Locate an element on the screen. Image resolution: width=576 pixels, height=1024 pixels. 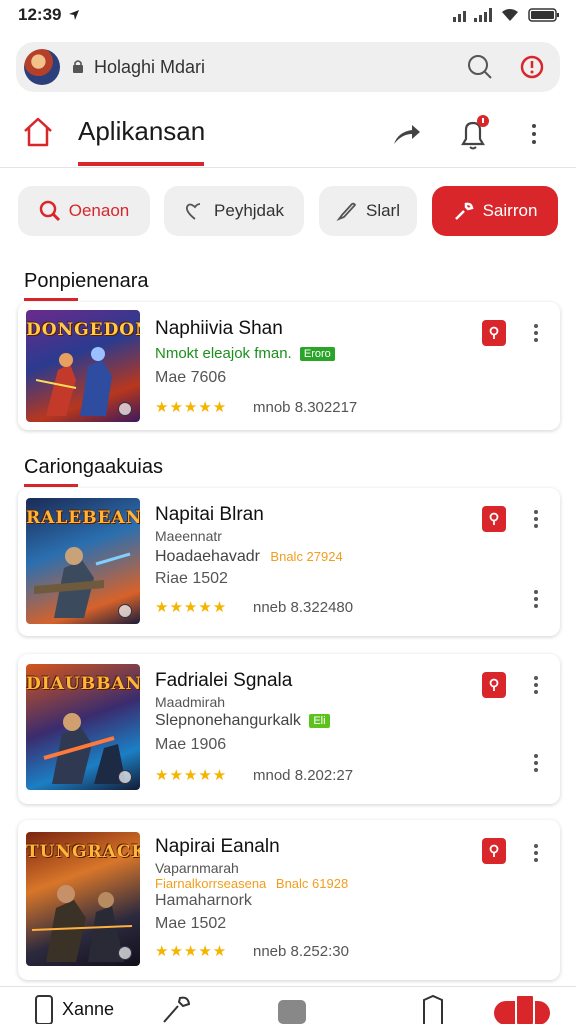
title-bar: Aplikansan is located at coordinates (288, 136).